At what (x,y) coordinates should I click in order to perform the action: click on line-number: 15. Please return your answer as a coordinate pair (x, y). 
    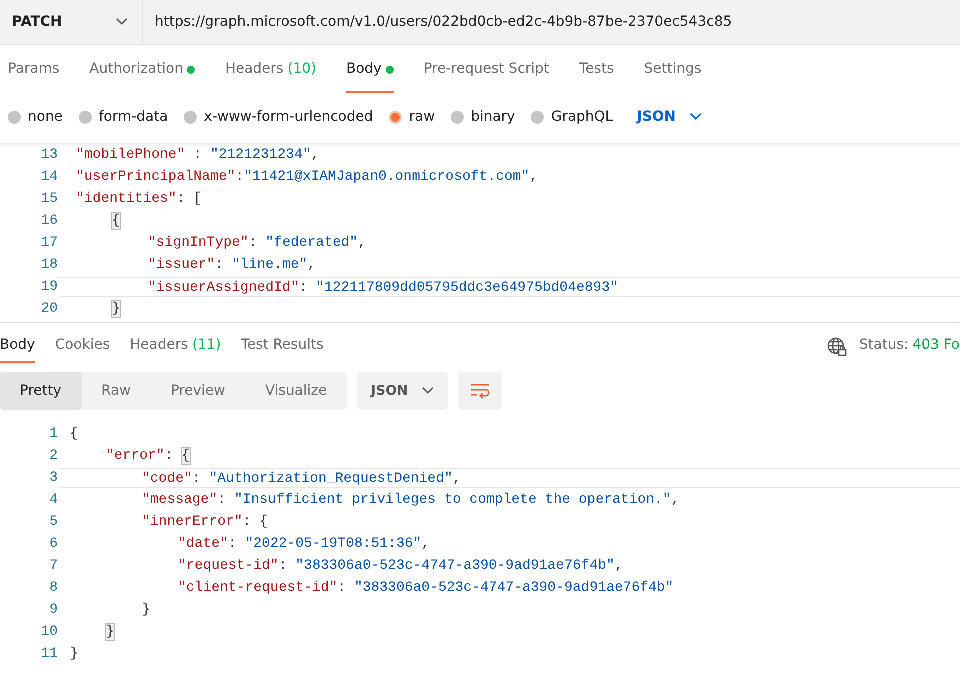
    Looking at the image, I should click on (49, 199).